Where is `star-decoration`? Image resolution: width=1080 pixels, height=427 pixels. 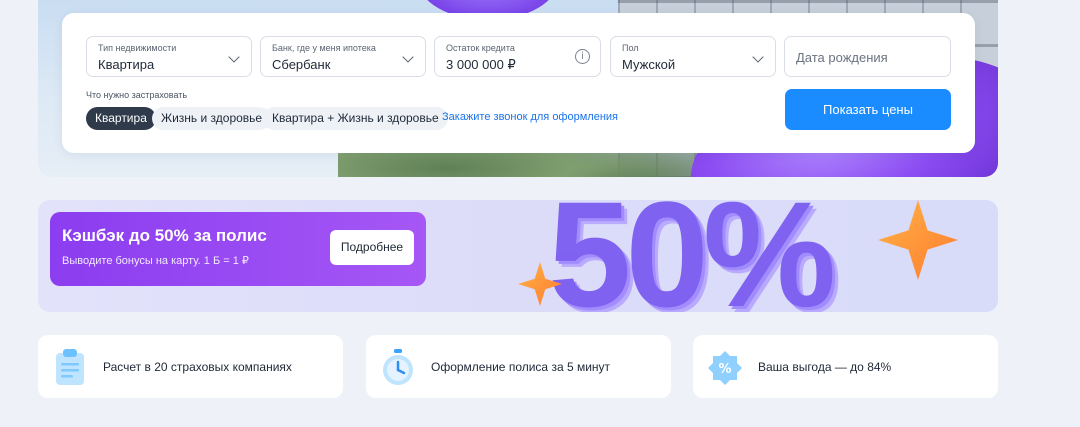 star-decoration is located at coordinates (918, 240).